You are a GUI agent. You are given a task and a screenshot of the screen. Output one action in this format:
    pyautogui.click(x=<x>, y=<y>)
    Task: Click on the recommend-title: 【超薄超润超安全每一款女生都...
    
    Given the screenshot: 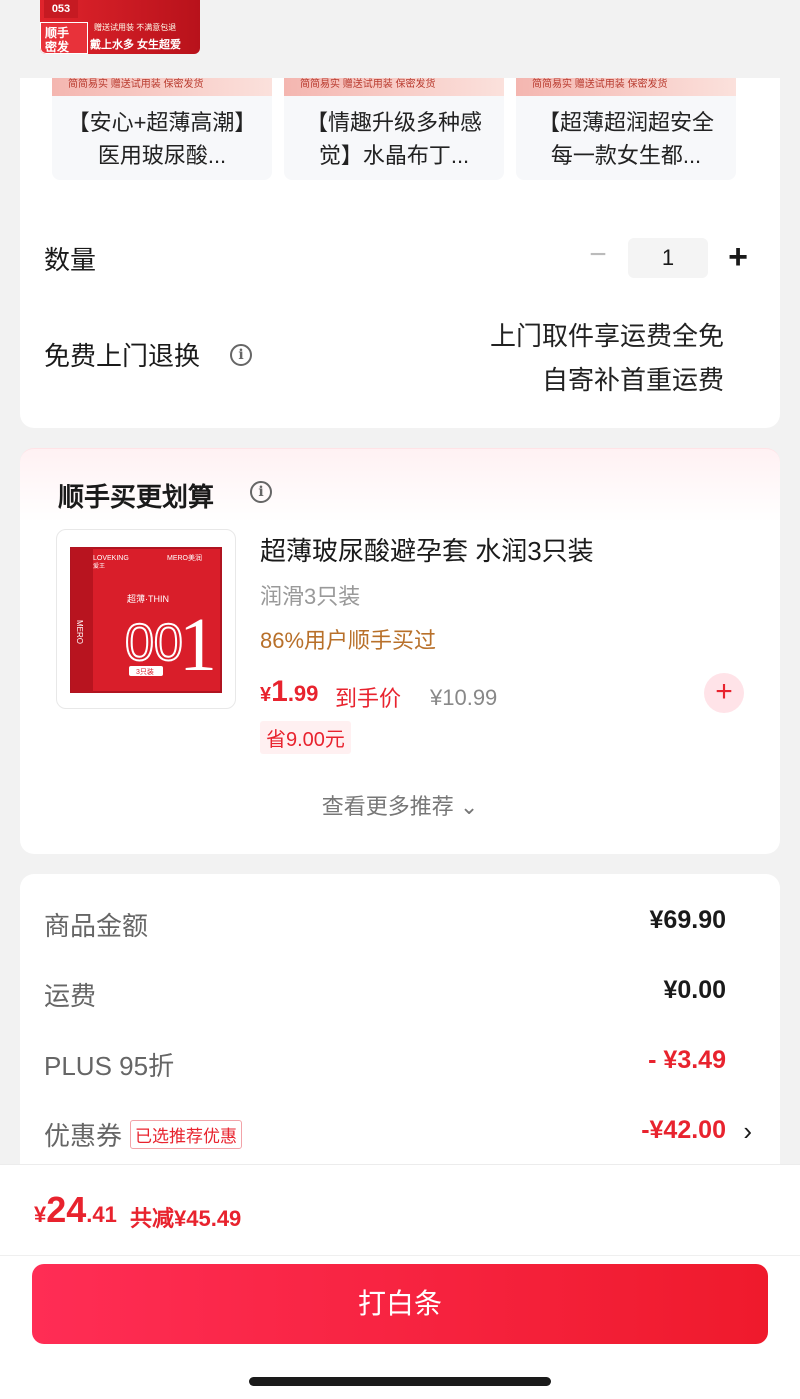 What is the action you would take?
    pyautogui.click(x=625, y=139)
    